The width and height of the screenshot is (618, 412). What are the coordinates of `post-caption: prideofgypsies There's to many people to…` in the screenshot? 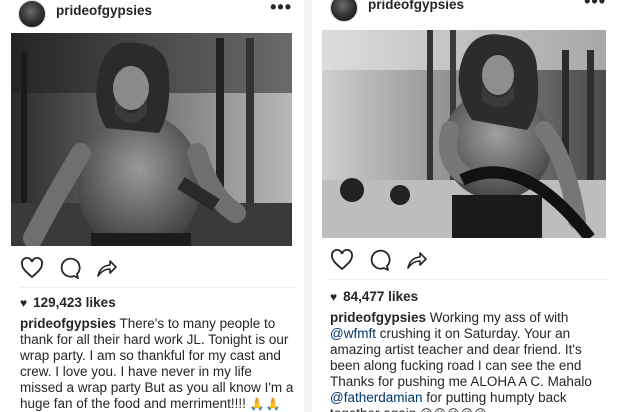 It's located at (157, 364).